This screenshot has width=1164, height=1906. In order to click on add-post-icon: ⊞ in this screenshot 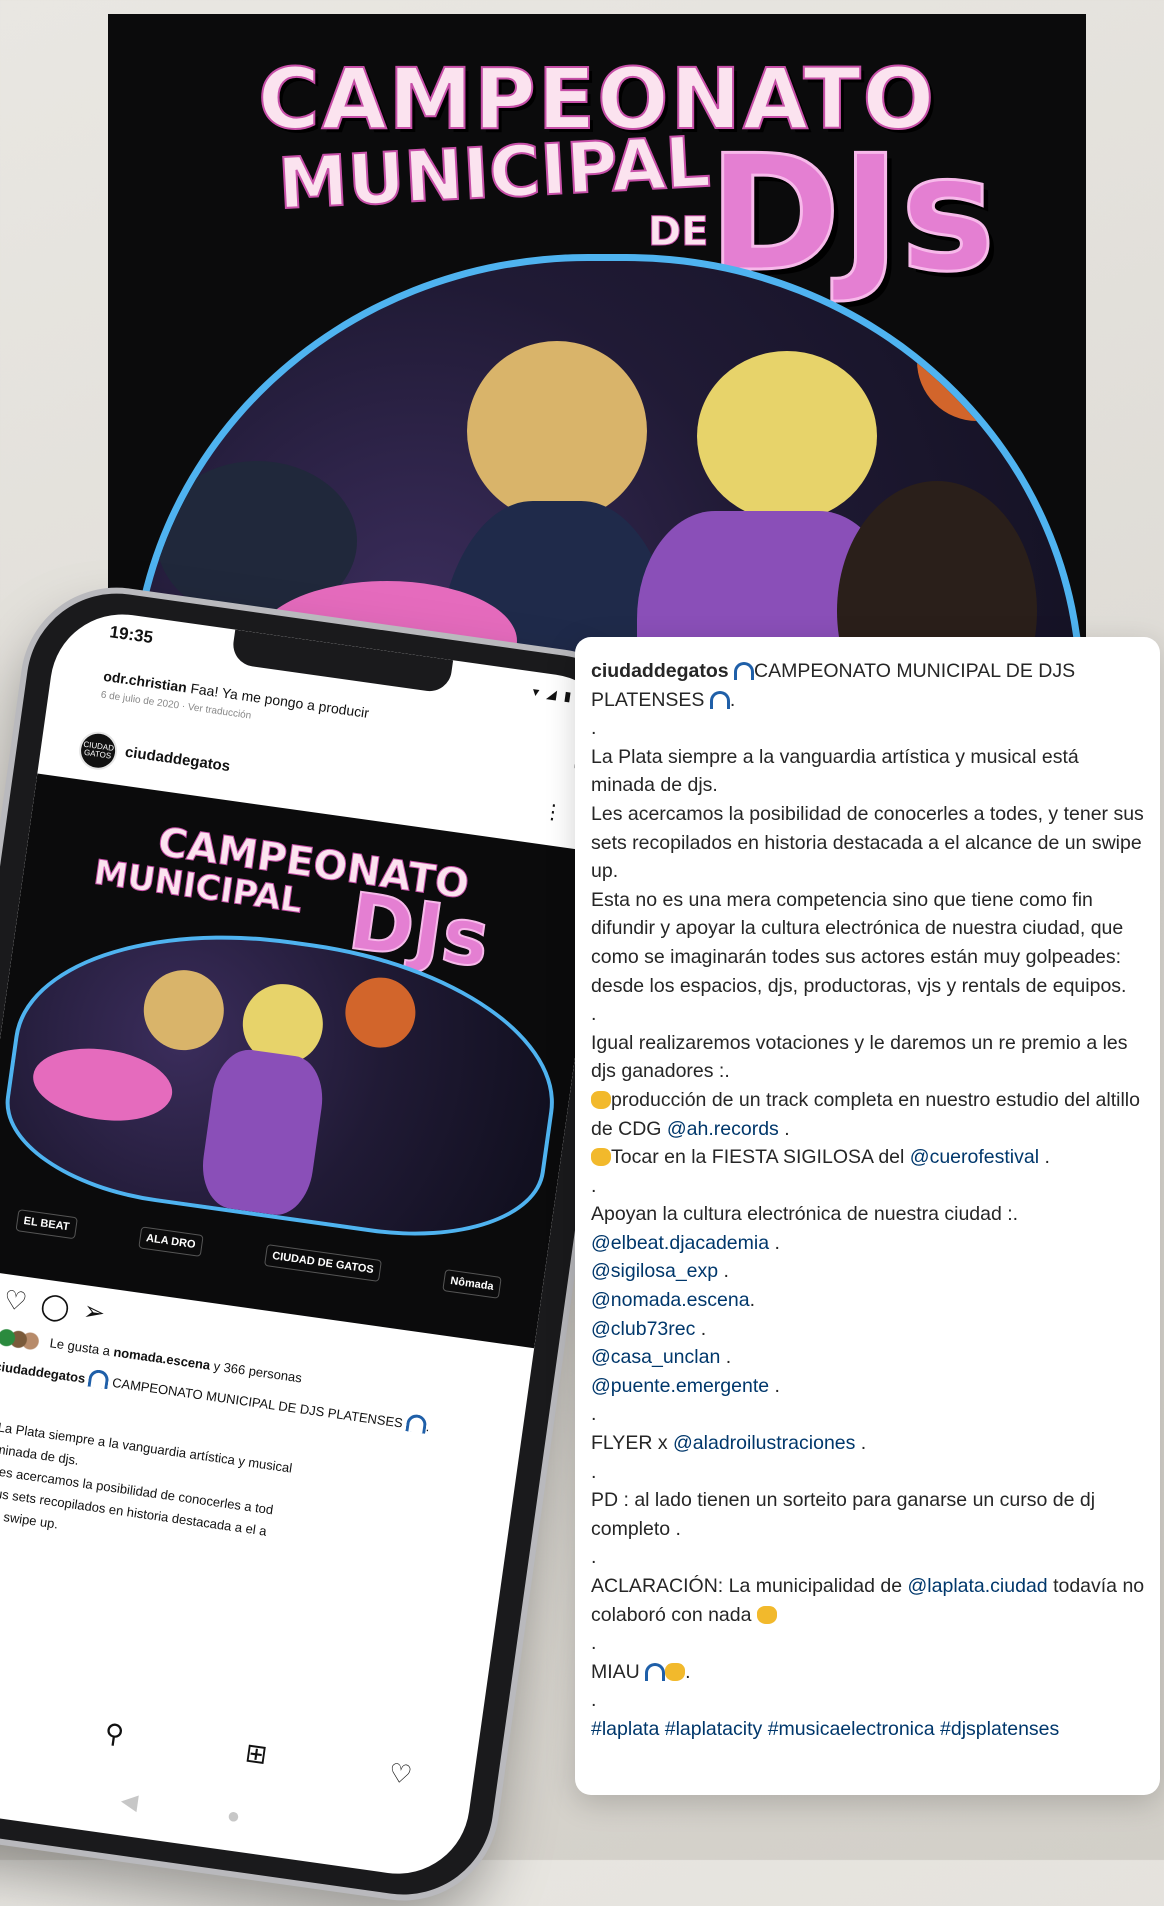, I will do `click(256, 1754)`.